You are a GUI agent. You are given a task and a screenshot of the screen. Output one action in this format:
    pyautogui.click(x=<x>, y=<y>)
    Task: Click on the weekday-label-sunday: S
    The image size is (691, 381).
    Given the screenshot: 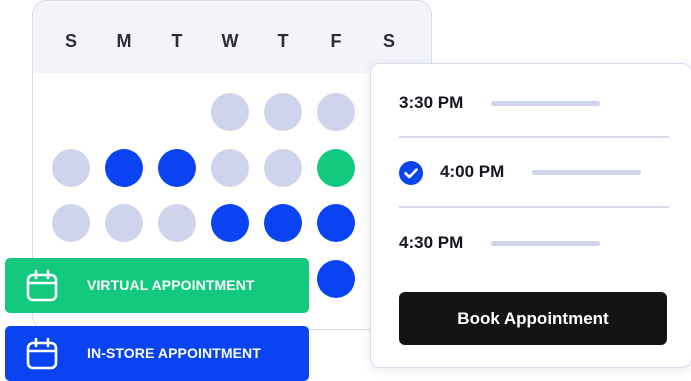 What is the action you would take?
    pyautogui.click(x=70, y=41)
    